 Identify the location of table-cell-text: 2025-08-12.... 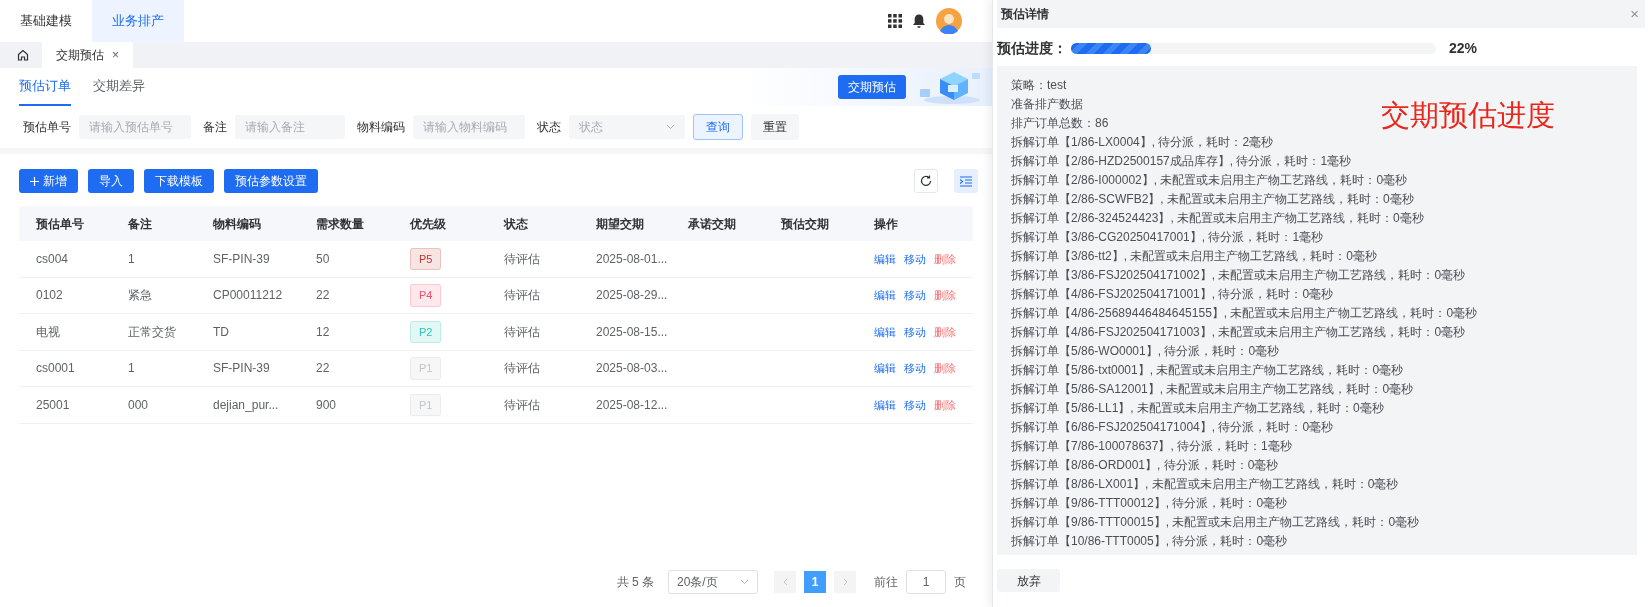
(632, 405).